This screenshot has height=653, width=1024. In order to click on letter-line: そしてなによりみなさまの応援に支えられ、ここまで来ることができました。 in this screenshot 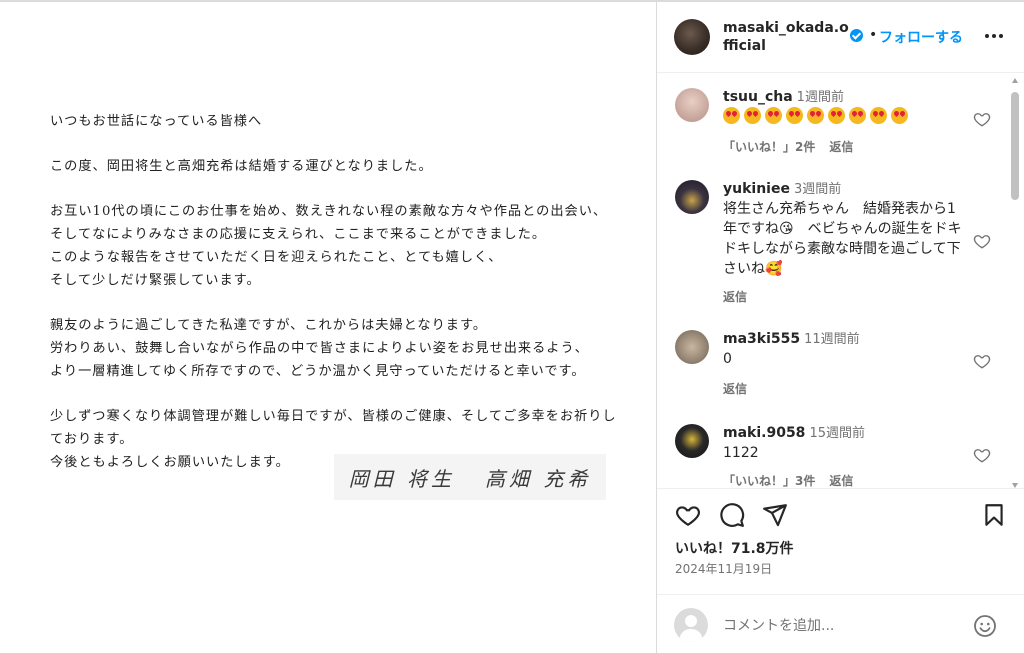, I will do `click(298, 234)`.